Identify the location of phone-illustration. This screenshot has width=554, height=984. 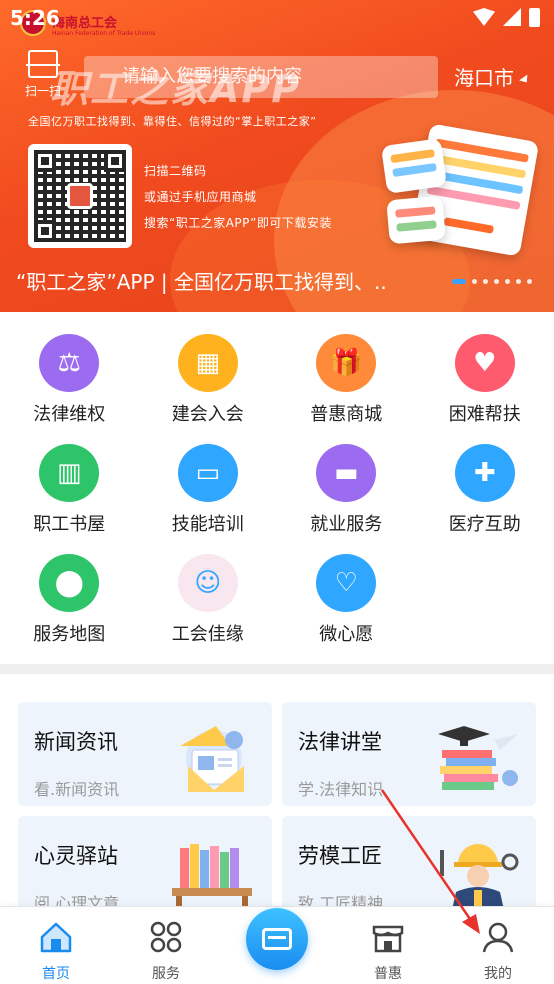
(460, 192).